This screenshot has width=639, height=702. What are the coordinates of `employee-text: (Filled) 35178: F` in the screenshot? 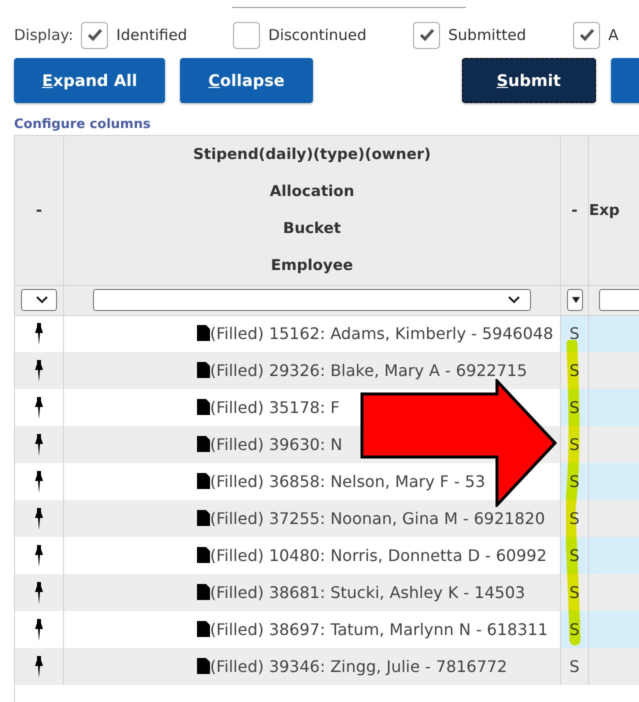 It's located at (275, 407).